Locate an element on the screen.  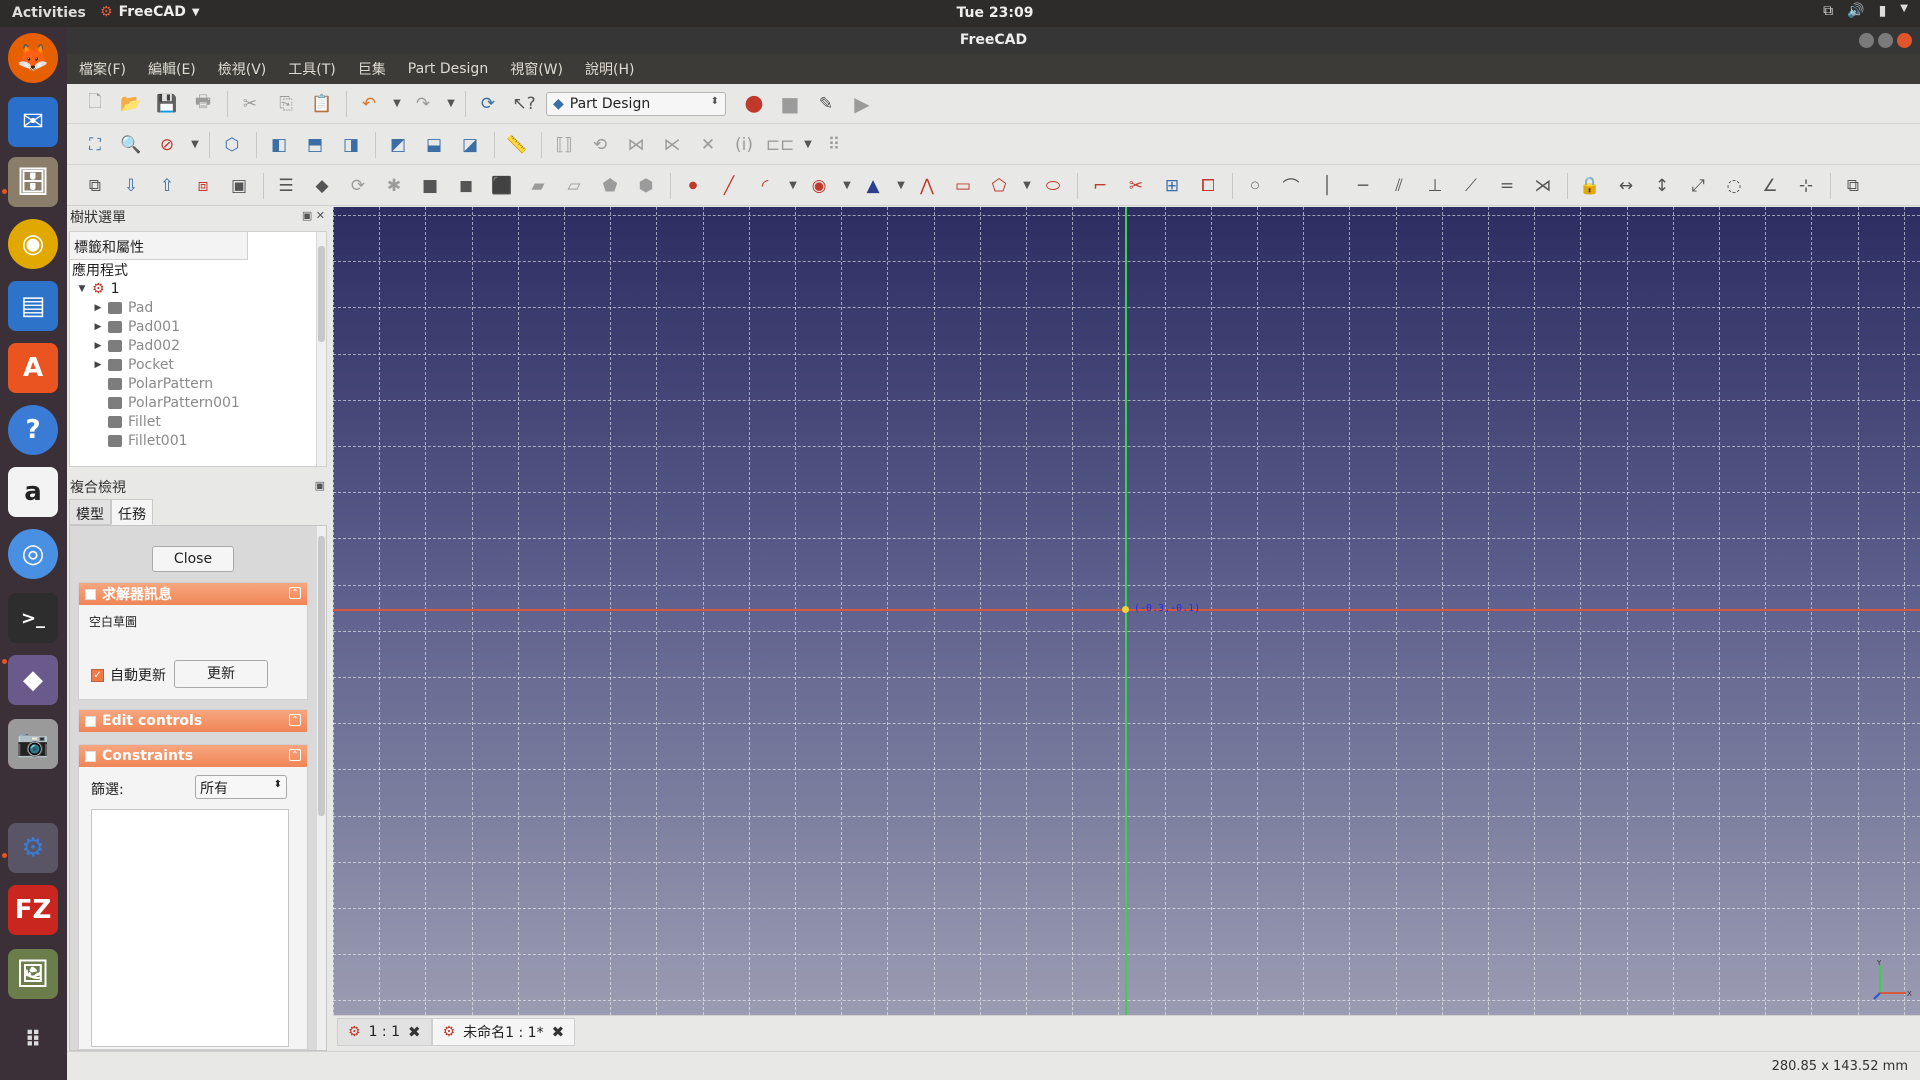
close-tab-icon: ✖ is located at coordinates (414, 1032).